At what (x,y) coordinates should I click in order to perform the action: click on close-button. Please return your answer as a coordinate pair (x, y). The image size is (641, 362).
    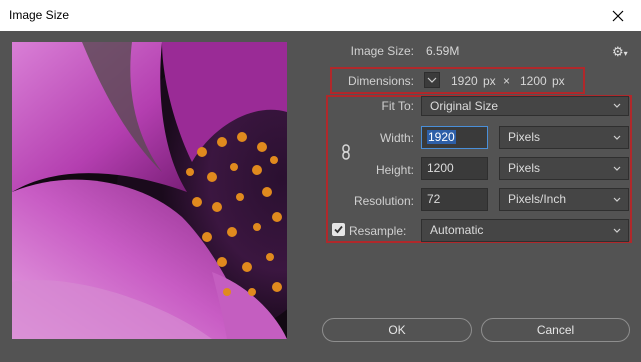
    Looking at the image, I should click on (618, 15).